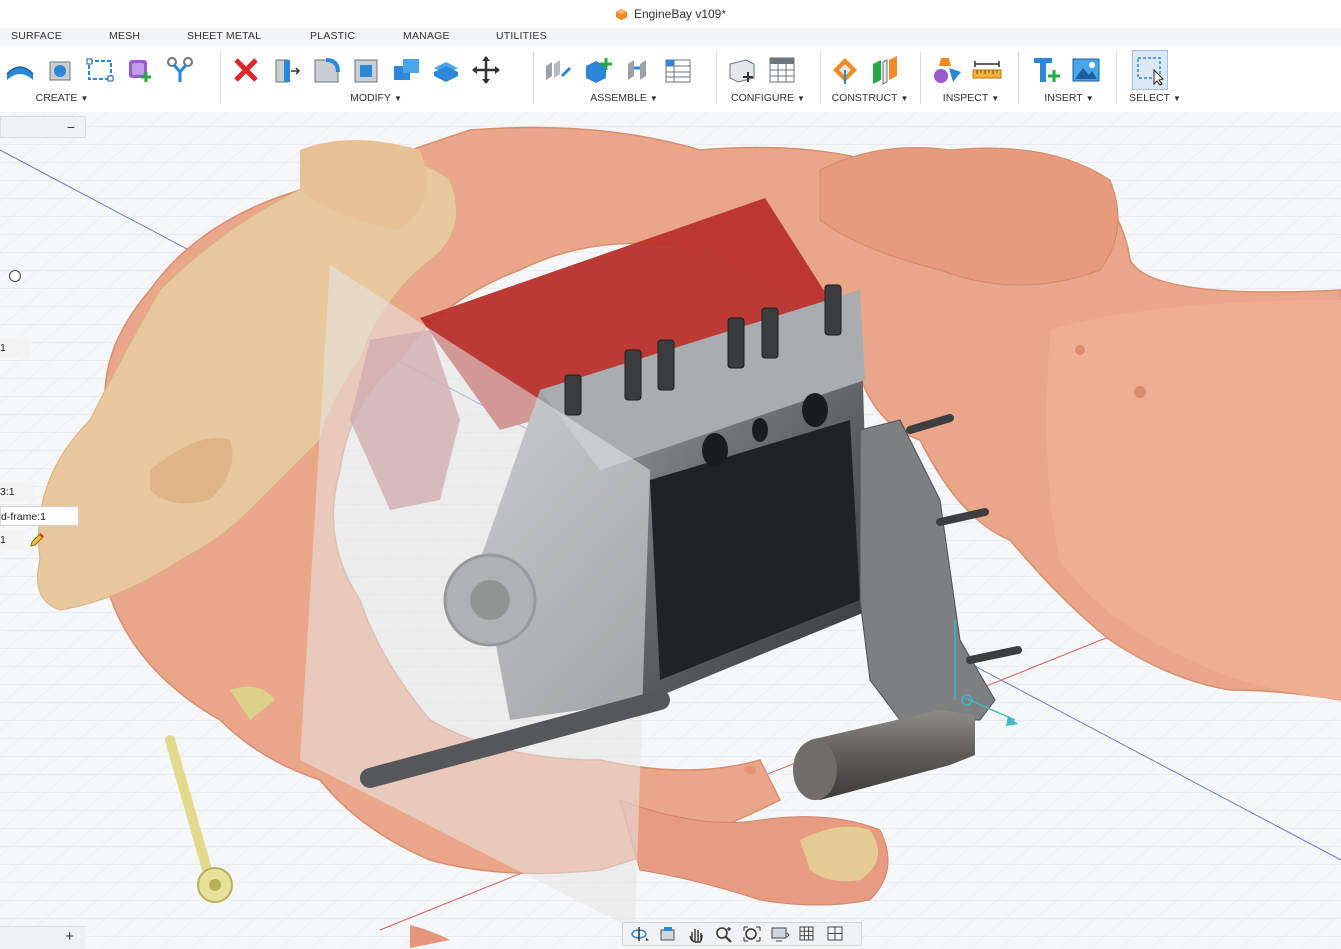 The image size is (1341, 949). I want to click on table-icon, so click(678, 71).